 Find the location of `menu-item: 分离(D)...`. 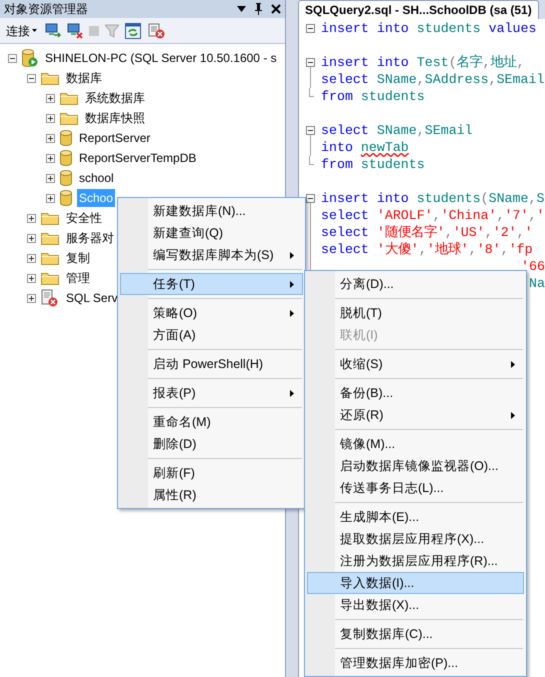

menu-item: 分离(D)... is located at coordinates (415, 284).